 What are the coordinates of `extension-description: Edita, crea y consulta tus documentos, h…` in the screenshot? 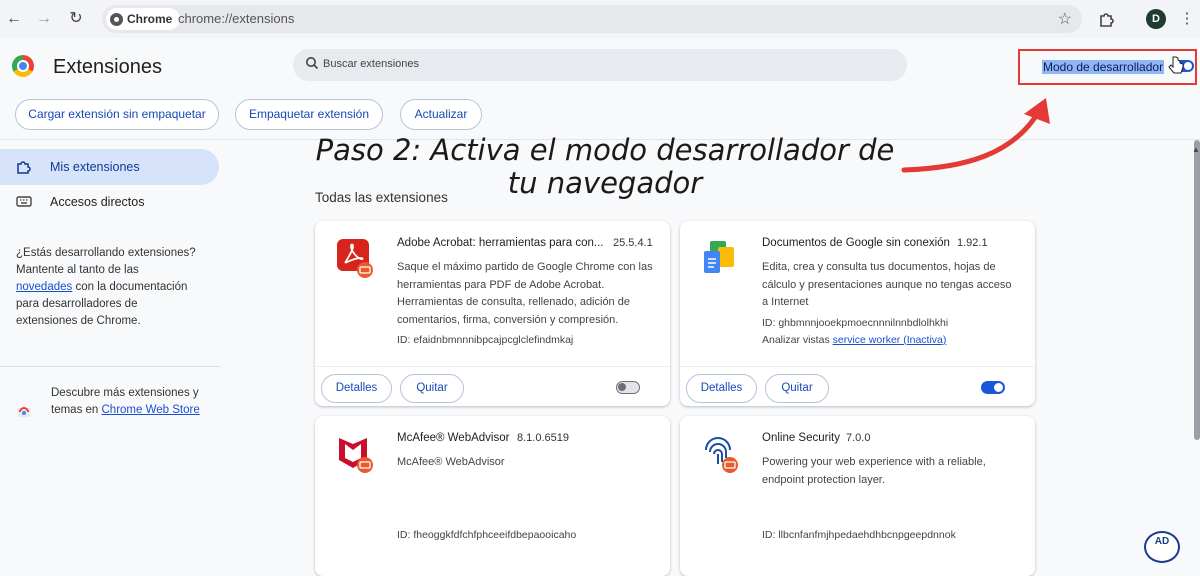 It's located at (887, 284).